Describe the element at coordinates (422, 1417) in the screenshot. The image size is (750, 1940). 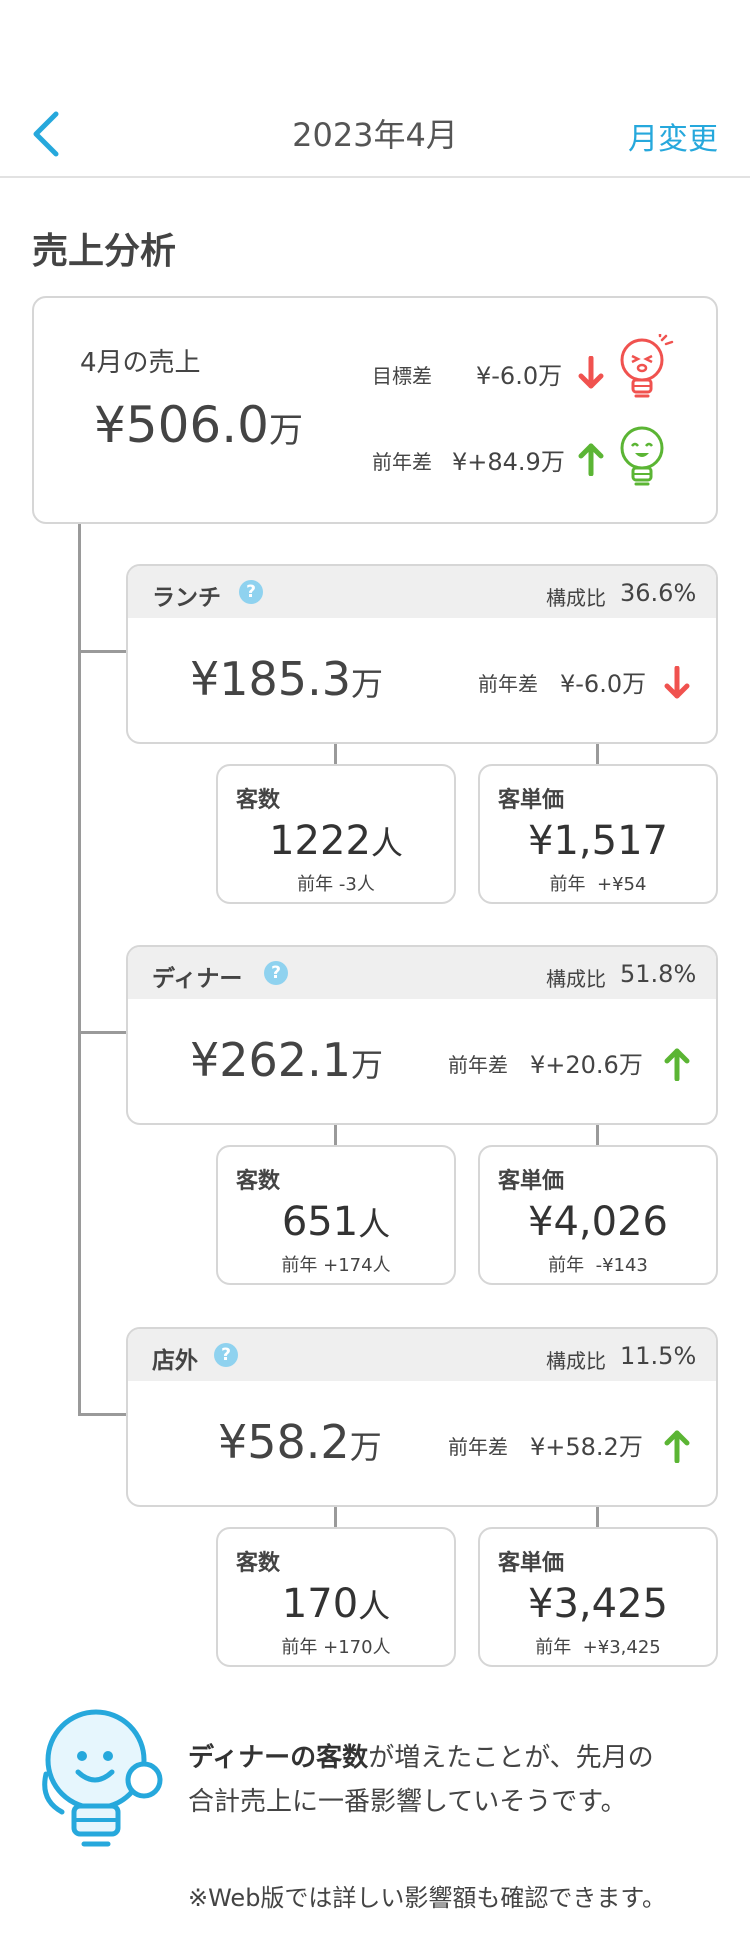
I see `segment-card: 店外? 構成比 11.5% ¥58.2万 前年差 ¥+58.2万` at that location.